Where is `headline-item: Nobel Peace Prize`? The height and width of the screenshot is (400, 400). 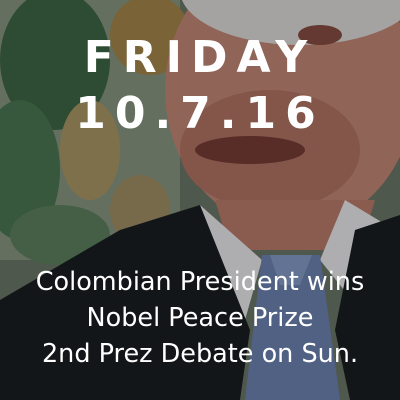
headline-item: Nobel Peace Prize is located at coordinates (200, 318).